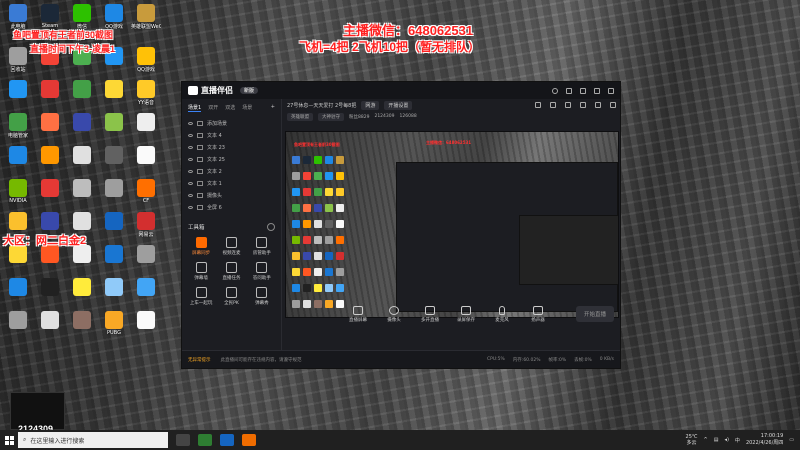 Image resolution: width=800 pixels, height=450 pixels. What do you see at coordinates (569, 90) in the screenshot?
I see `settings-icon` at bounding box center [569, 90].